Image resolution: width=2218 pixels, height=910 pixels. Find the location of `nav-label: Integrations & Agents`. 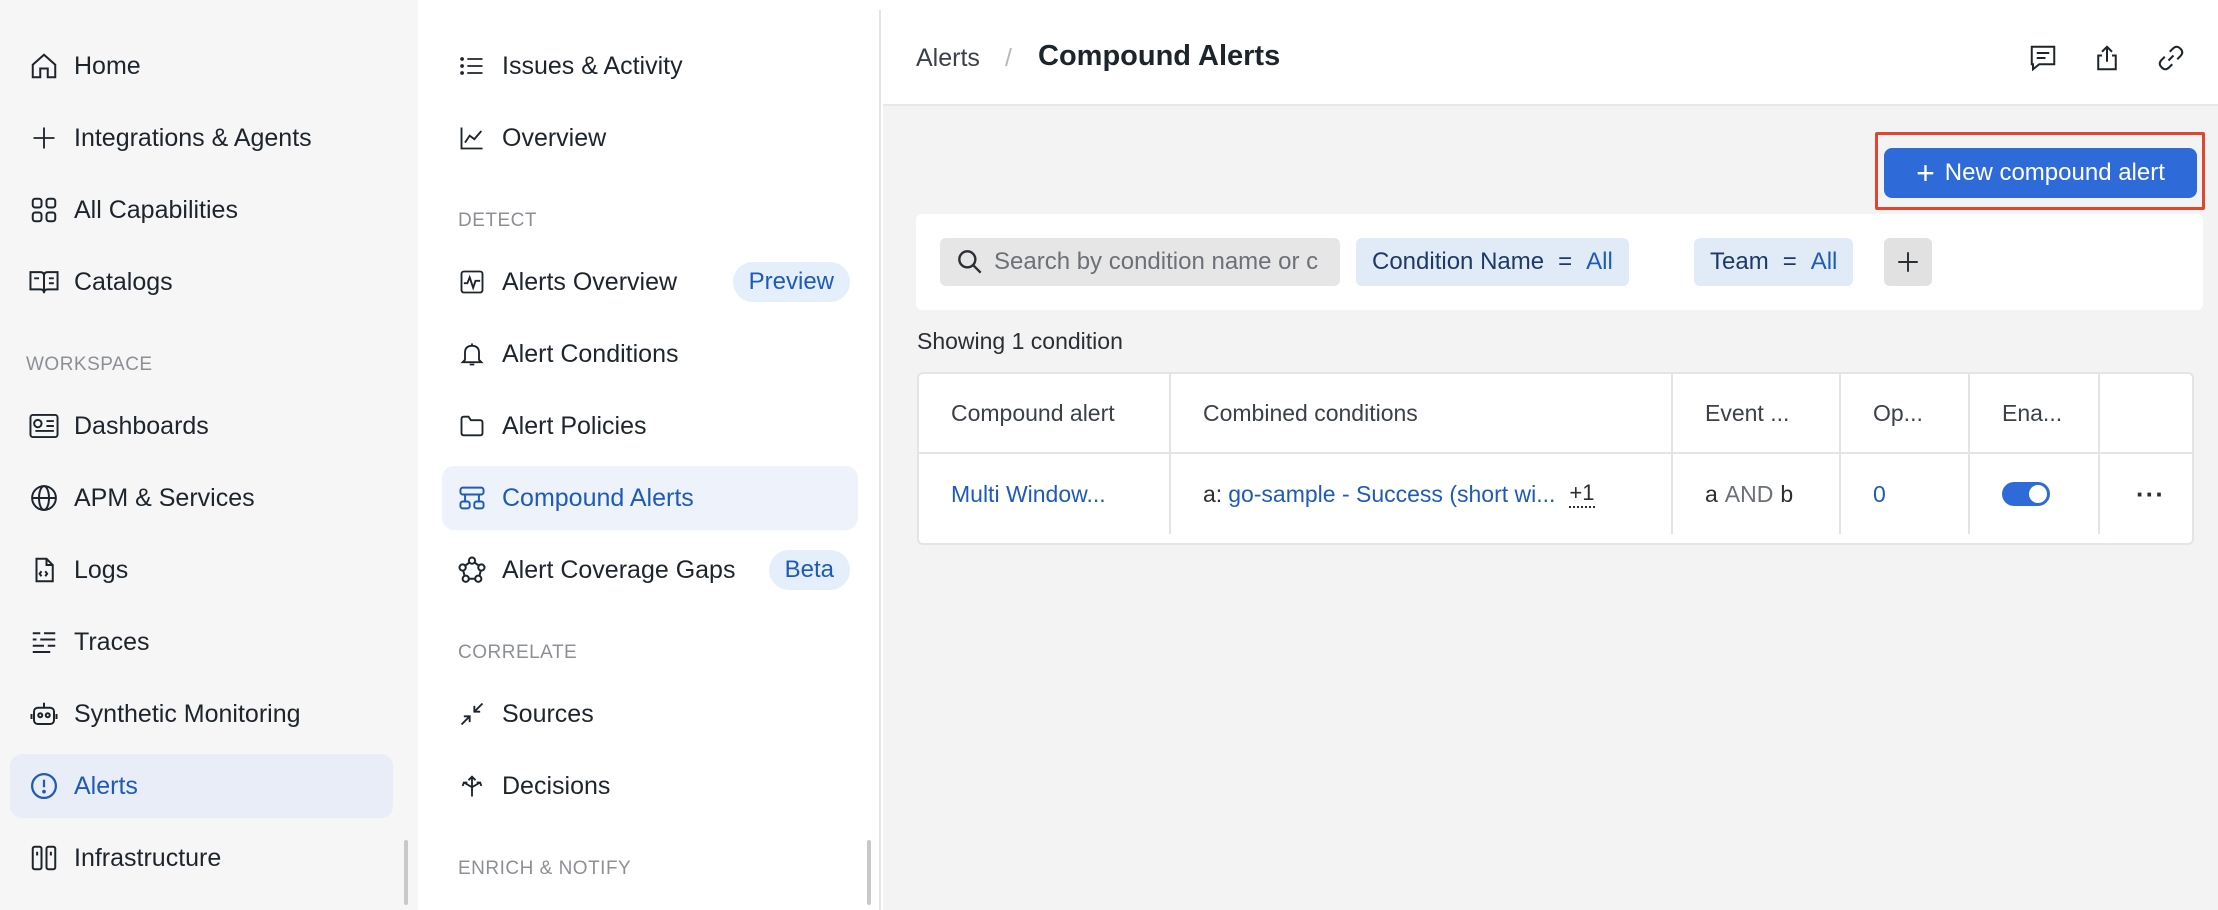

nav-label: Integrations & Agents is located at coordinates (193, 137).